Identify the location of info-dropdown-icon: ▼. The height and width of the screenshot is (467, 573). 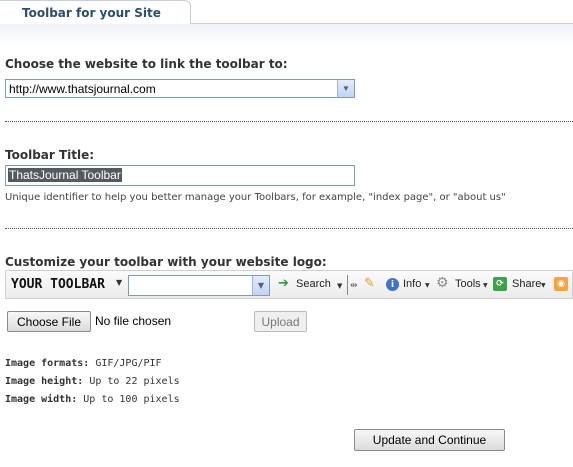
(427, 286).